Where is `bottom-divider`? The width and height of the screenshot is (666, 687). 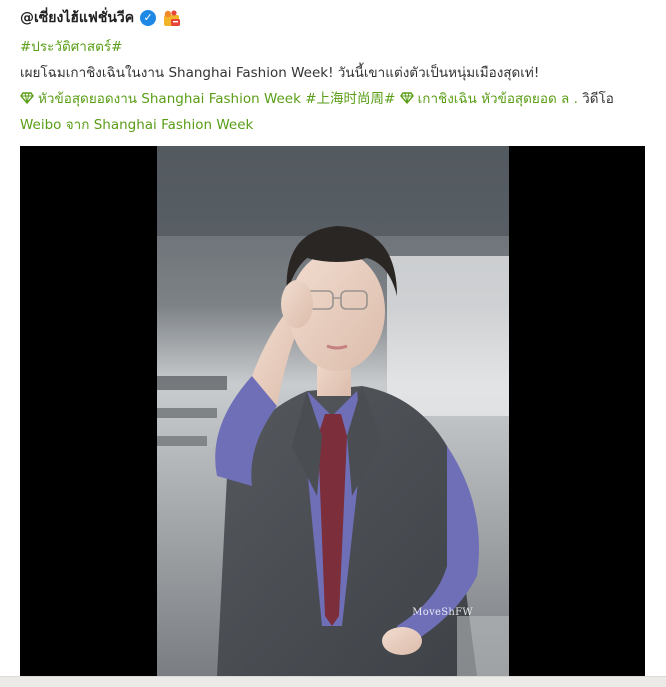 bottom-divider is located at coordinates (333, 681).